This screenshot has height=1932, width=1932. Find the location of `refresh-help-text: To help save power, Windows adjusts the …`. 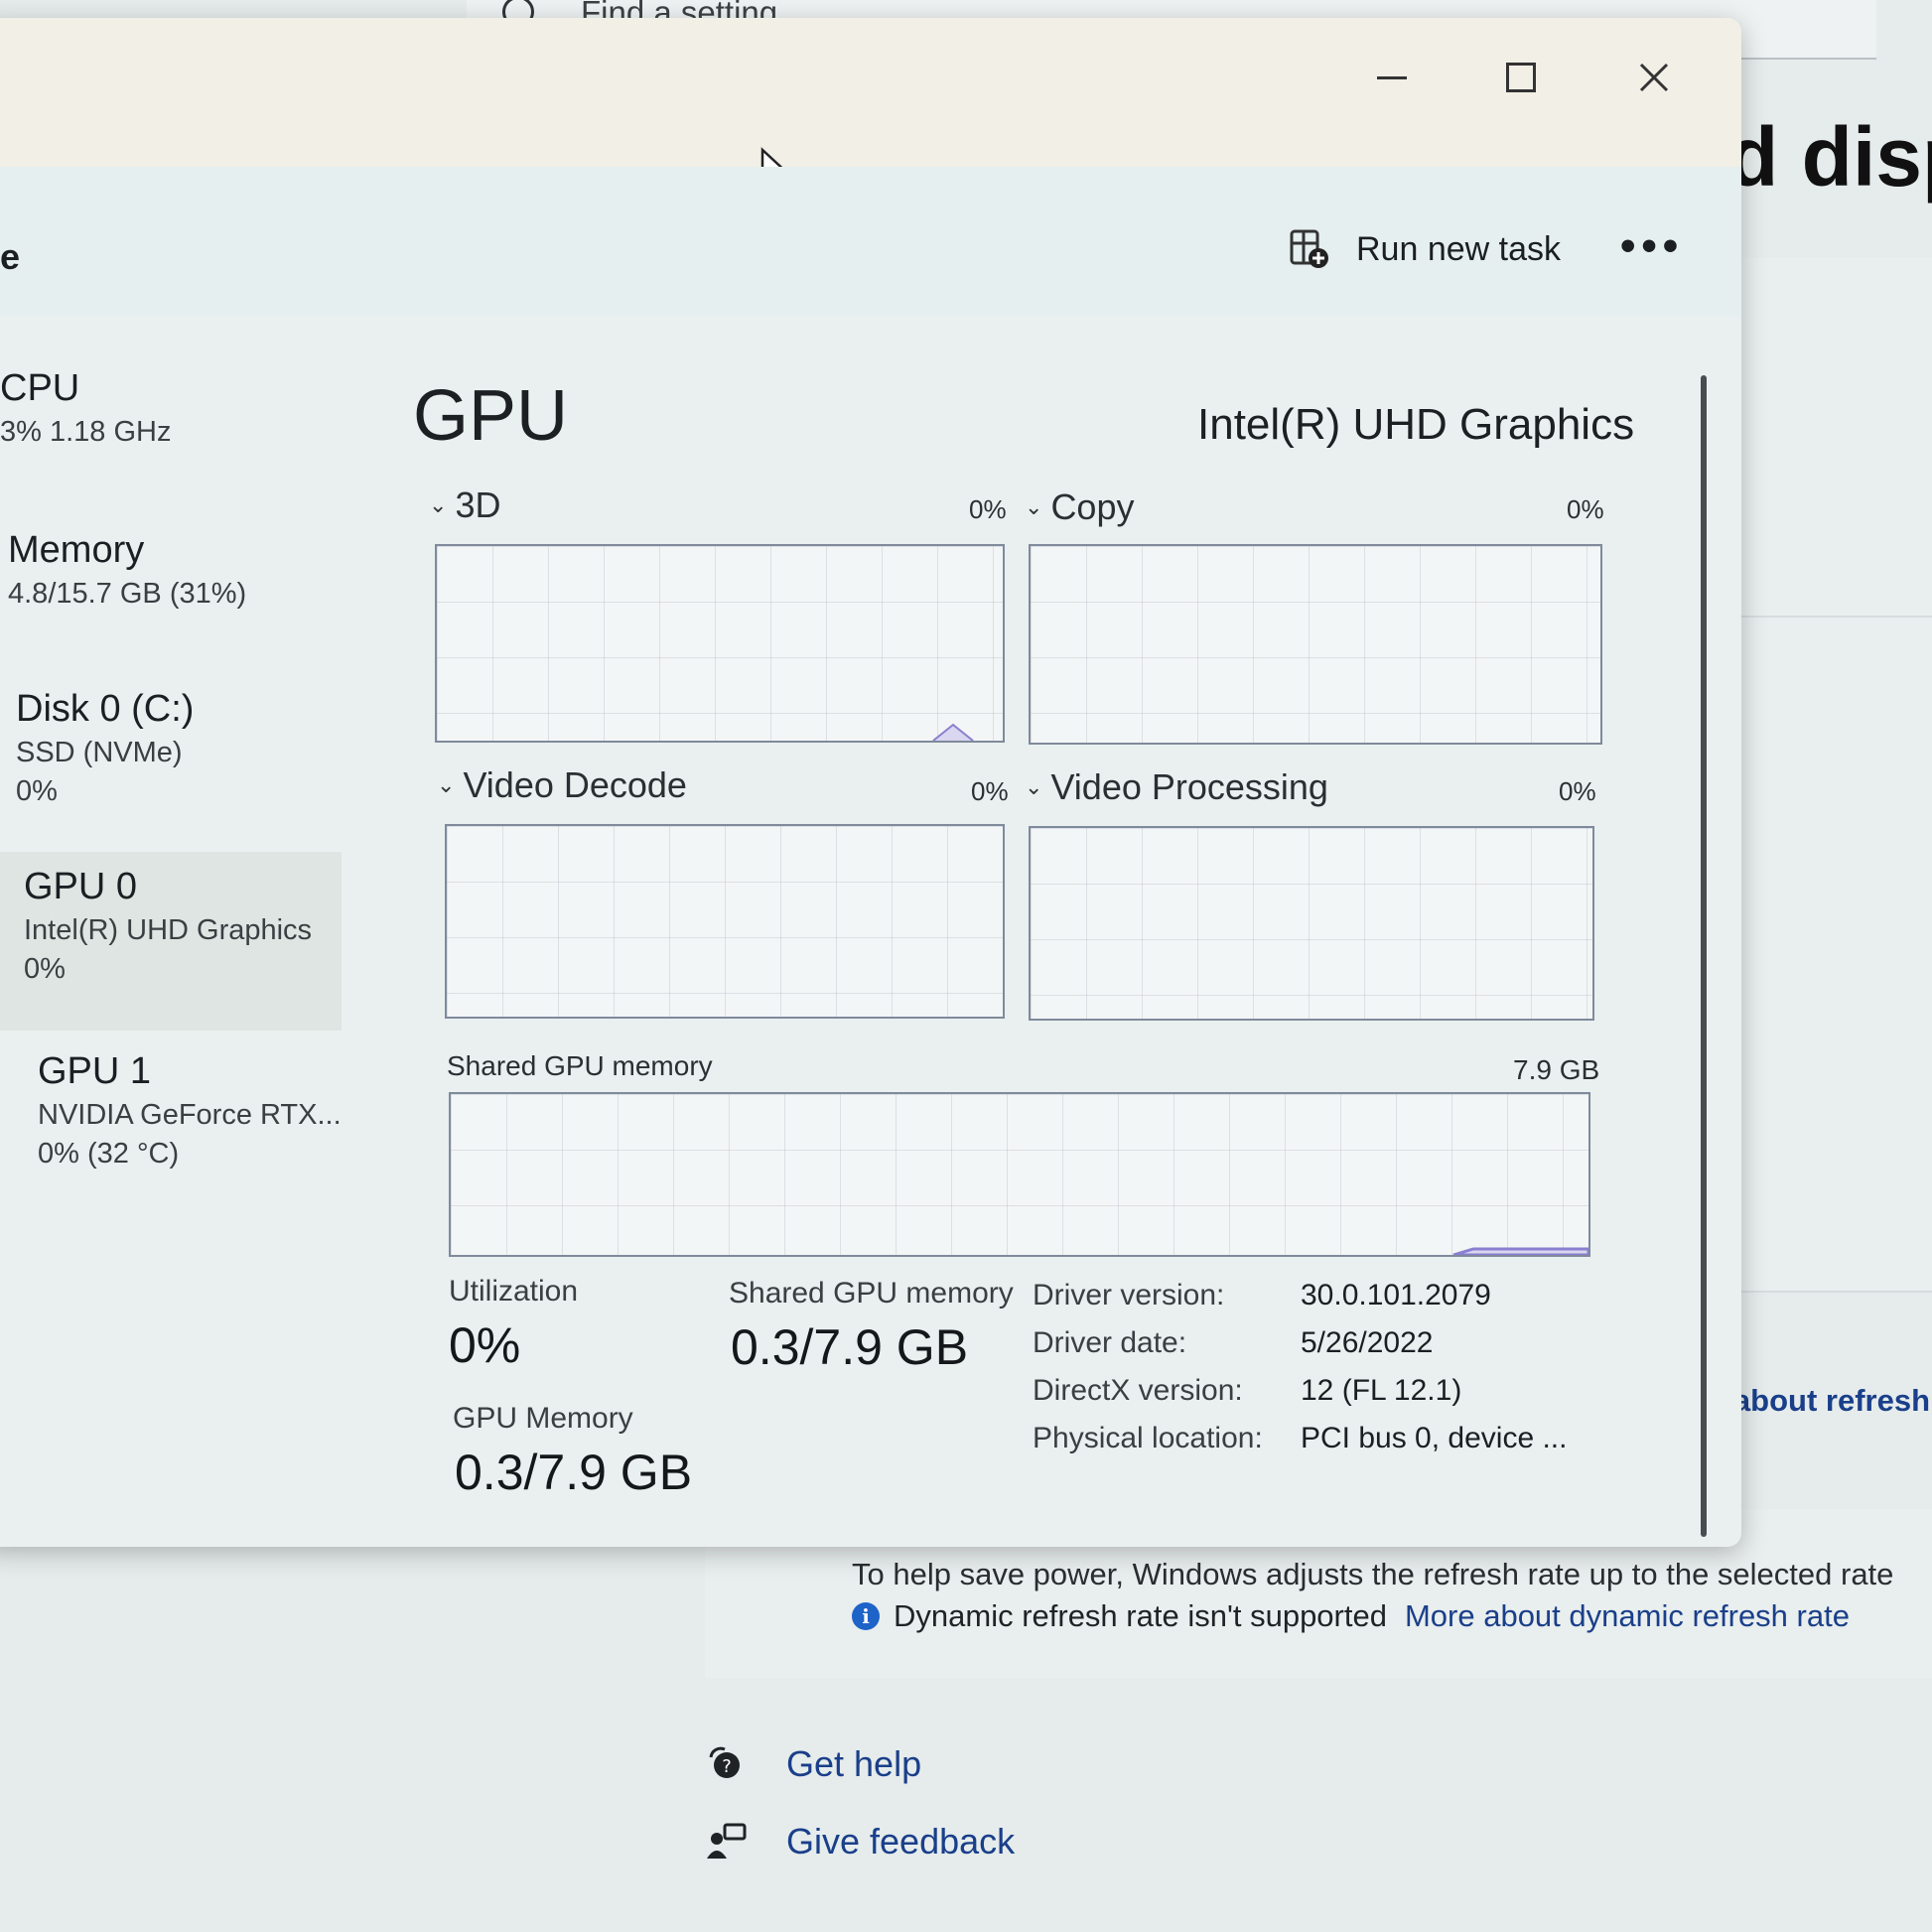

refresh-help-text: To help save power, Windows adjusts the … is located at coordinates (1373, 1574).